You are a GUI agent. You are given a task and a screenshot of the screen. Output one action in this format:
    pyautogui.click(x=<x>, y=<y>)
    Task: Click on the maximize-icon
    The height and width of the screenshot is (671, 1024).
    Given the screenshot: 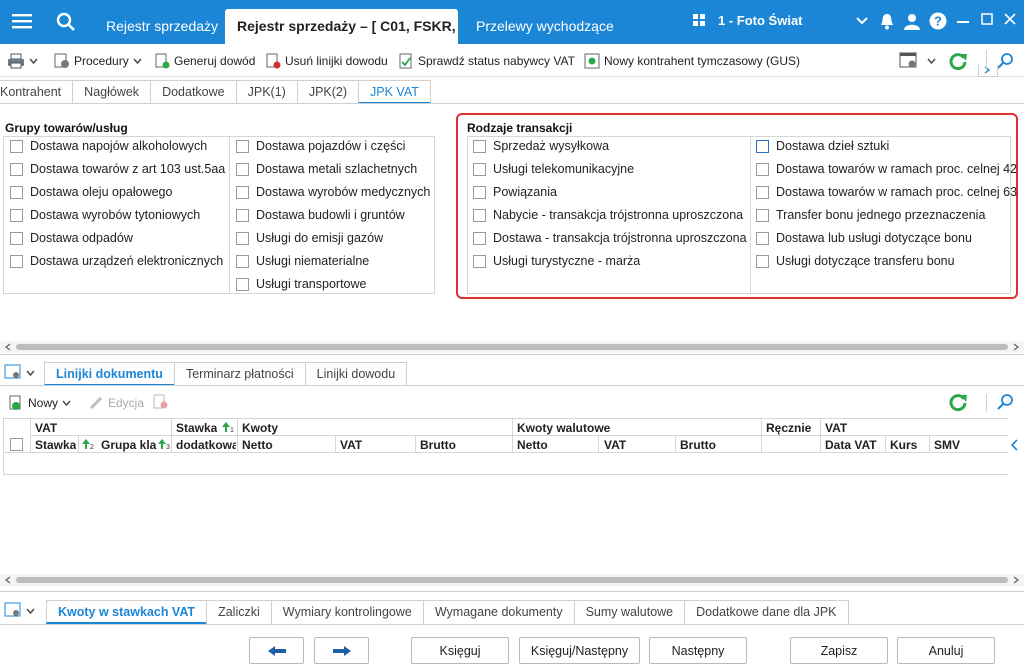 What is the action you would take?
    pyautogui.click(x=987, y=19)
    